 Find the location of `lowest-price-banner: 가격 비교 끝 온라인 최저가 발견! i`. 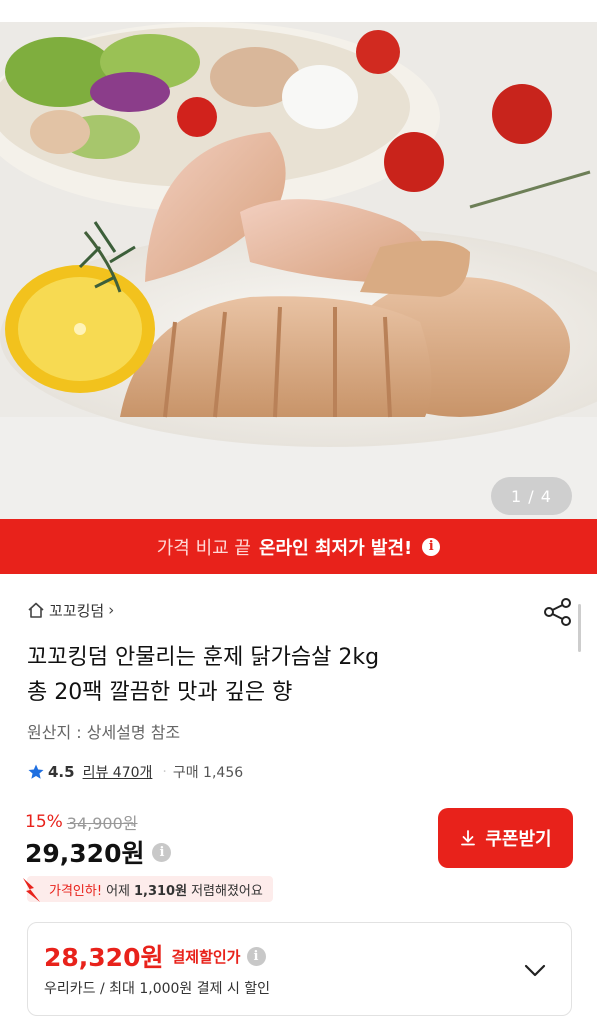

lowest-price-banner: 가격 비교 끝 온라인 최저가 발견! i is located at coordinates (298, 546).